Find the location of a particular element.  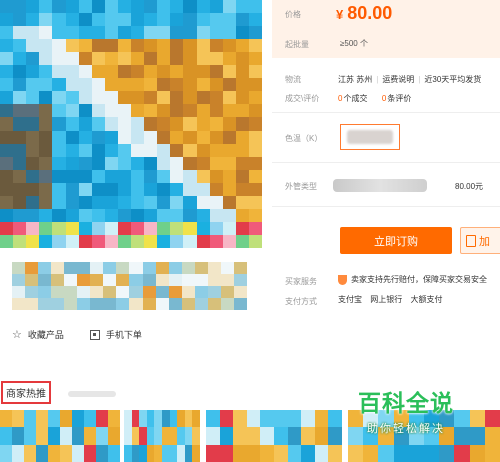

price-label: 价格 is located at coordinates (293, 14).